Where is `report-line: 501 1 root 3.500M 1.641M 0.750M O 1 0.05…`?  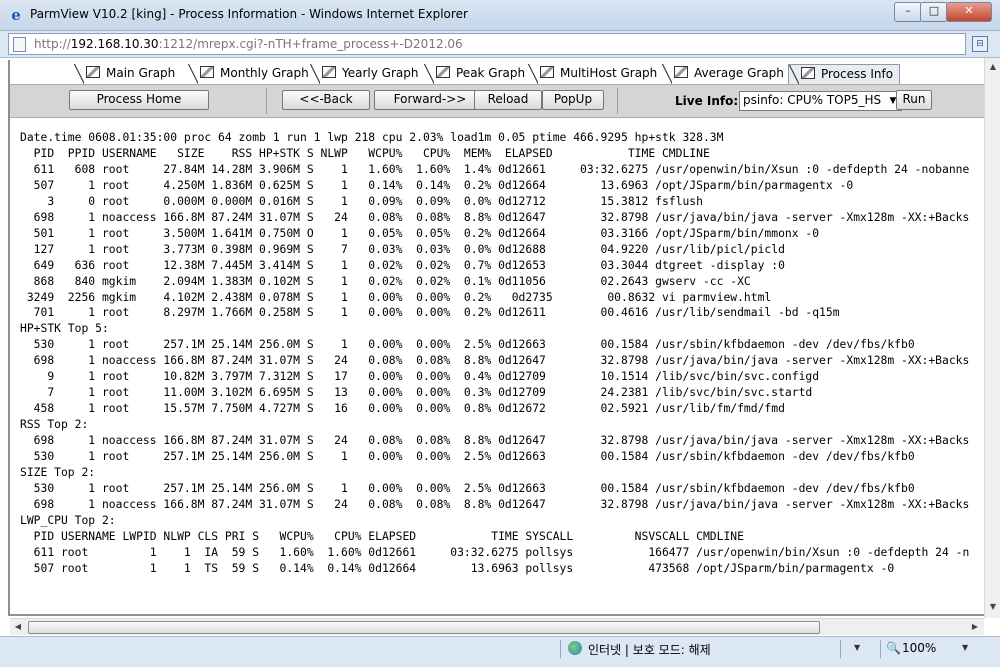 report-line: 501 1 root 3.500M 1.641M 0.750M O 1 0.05… is located at coordinates (420, 232).